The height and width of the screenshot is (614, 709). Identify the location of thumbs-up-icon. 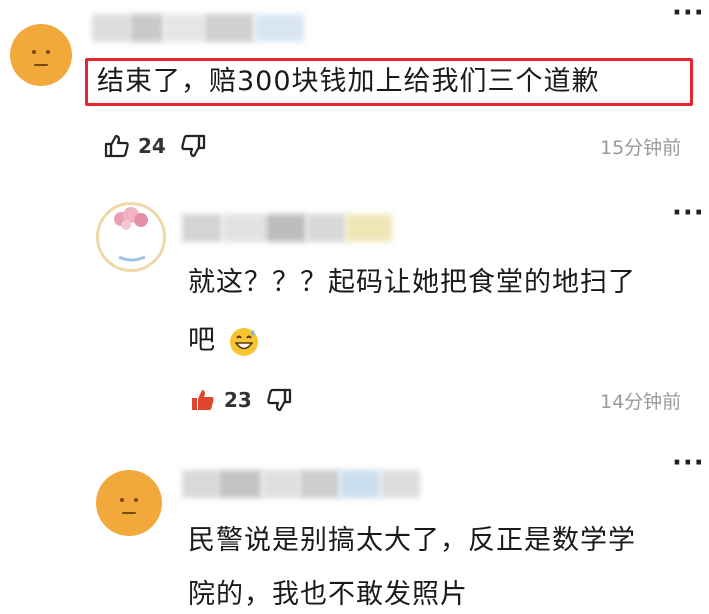
(117, 146).